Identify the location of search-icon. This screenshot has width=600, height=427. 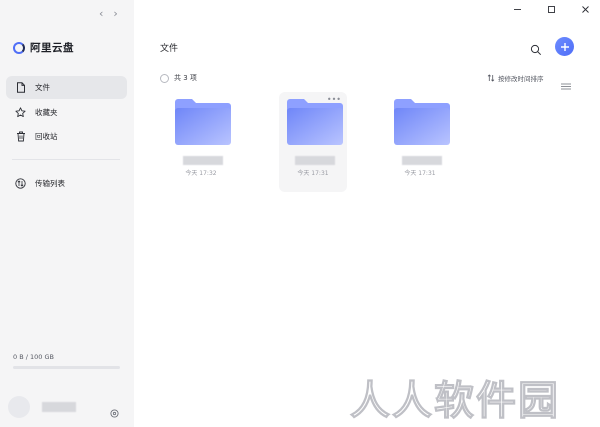
(536, 48).